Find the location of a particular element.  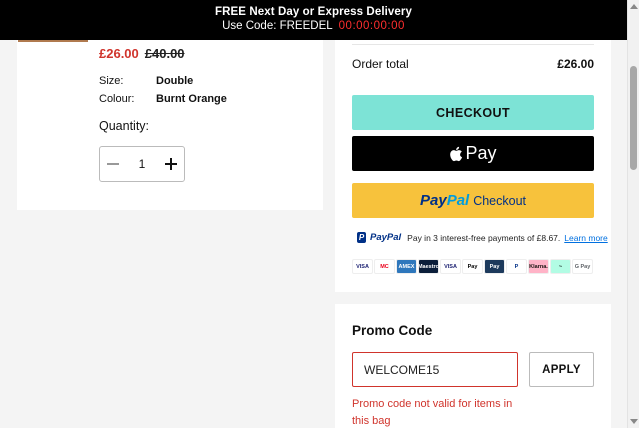

learn-more-link: Learn more is located at coordinates (585, 238).